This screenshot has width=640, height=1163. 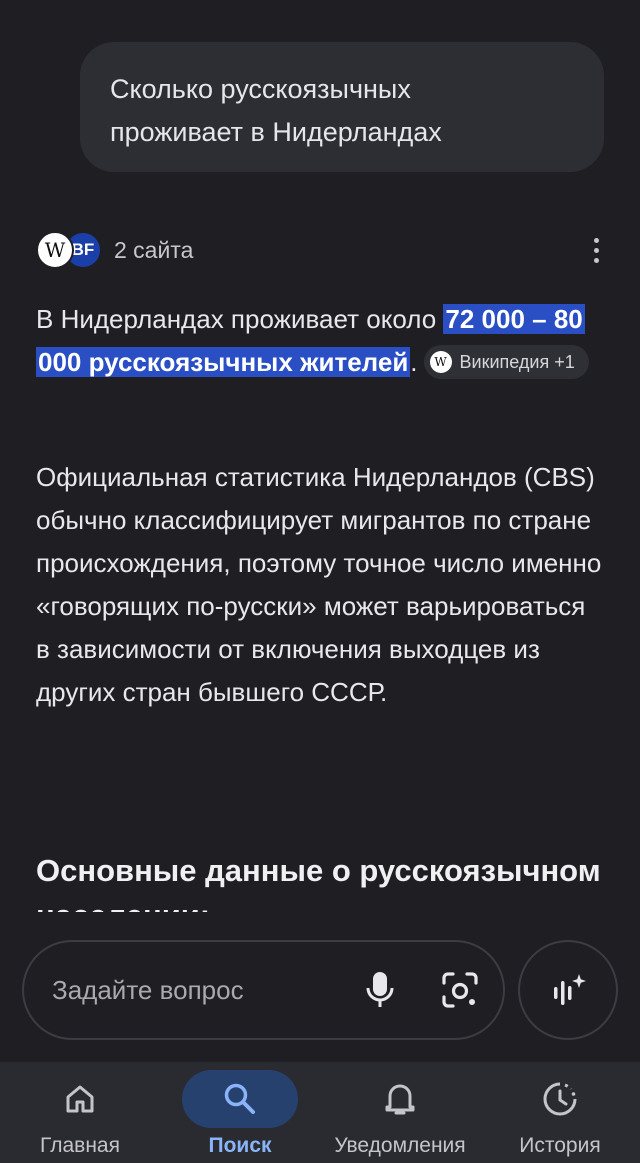 I want to click on nav-item-notifications: Уведомления, so click(x=400, y=1112).